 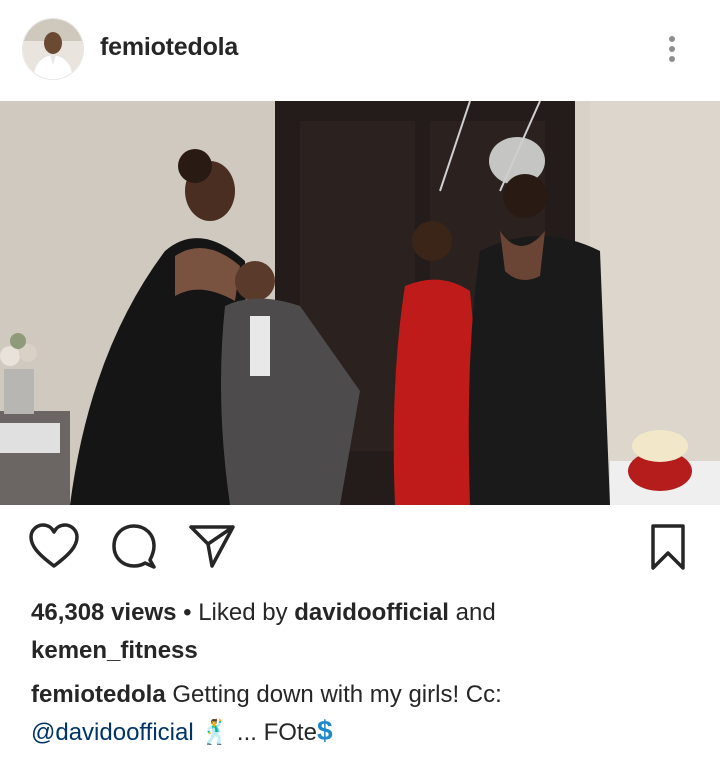 I want to click on liked-by-user-link: davidoofficial, so click(x=371, y=612).